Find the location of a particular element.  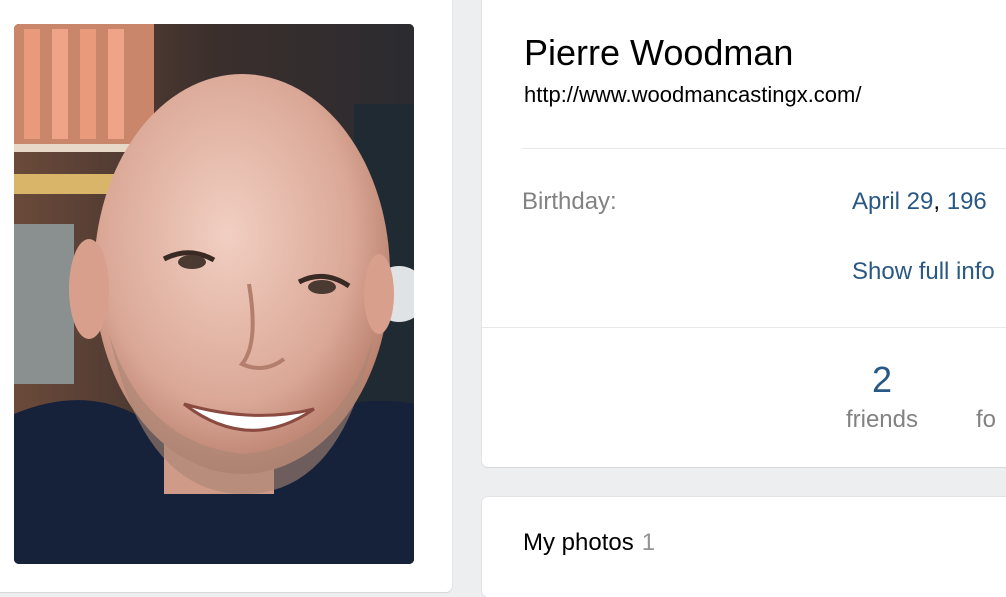

friends-counter: 2 friends is located at coordinates (882, 396).